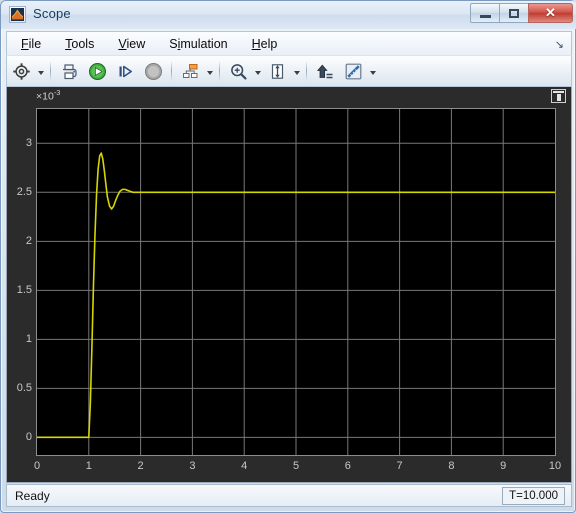 The width and height of the screenshot is (576, 513). Describe the element at coordinates (244, 466) in the screenshot. I see `x-tick-label-4: 4` at that location.